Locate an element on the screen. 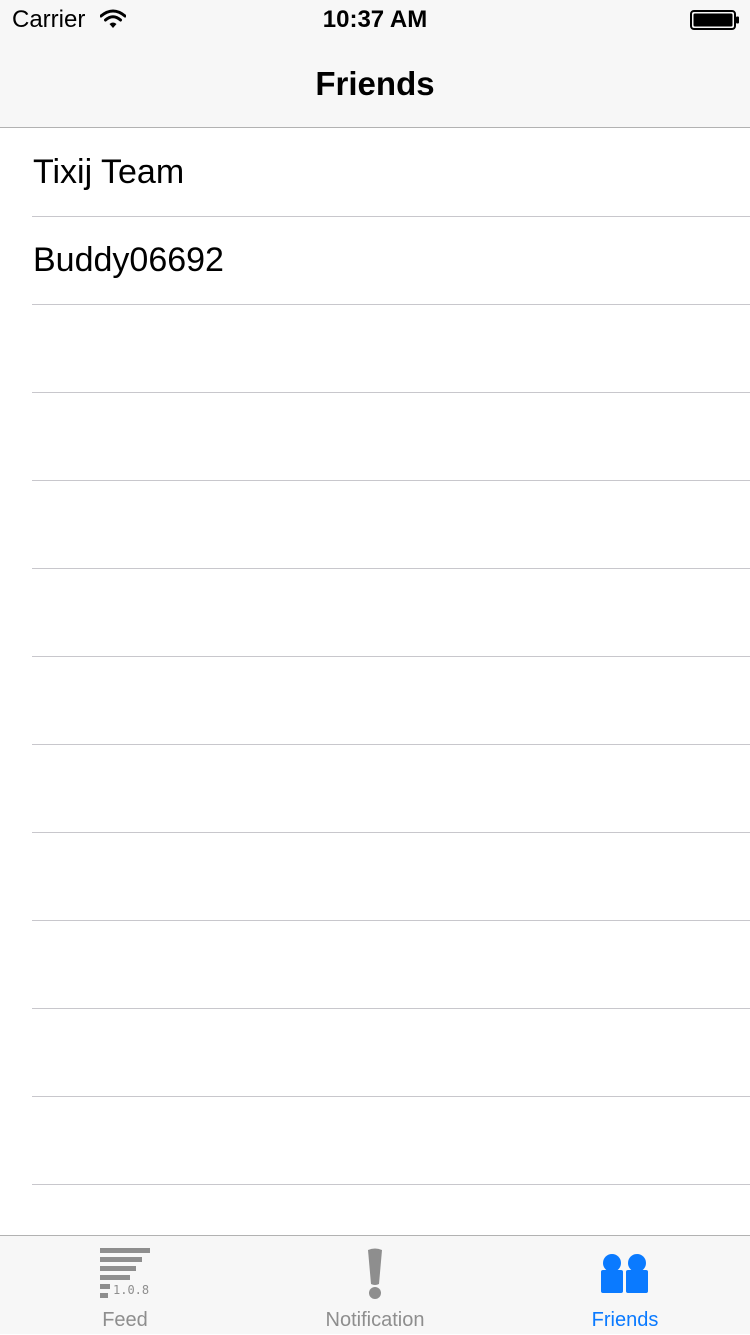 This screenshot has height=1335, width=750. friend-name: Tixij Team is located at coordinates (109, 172).